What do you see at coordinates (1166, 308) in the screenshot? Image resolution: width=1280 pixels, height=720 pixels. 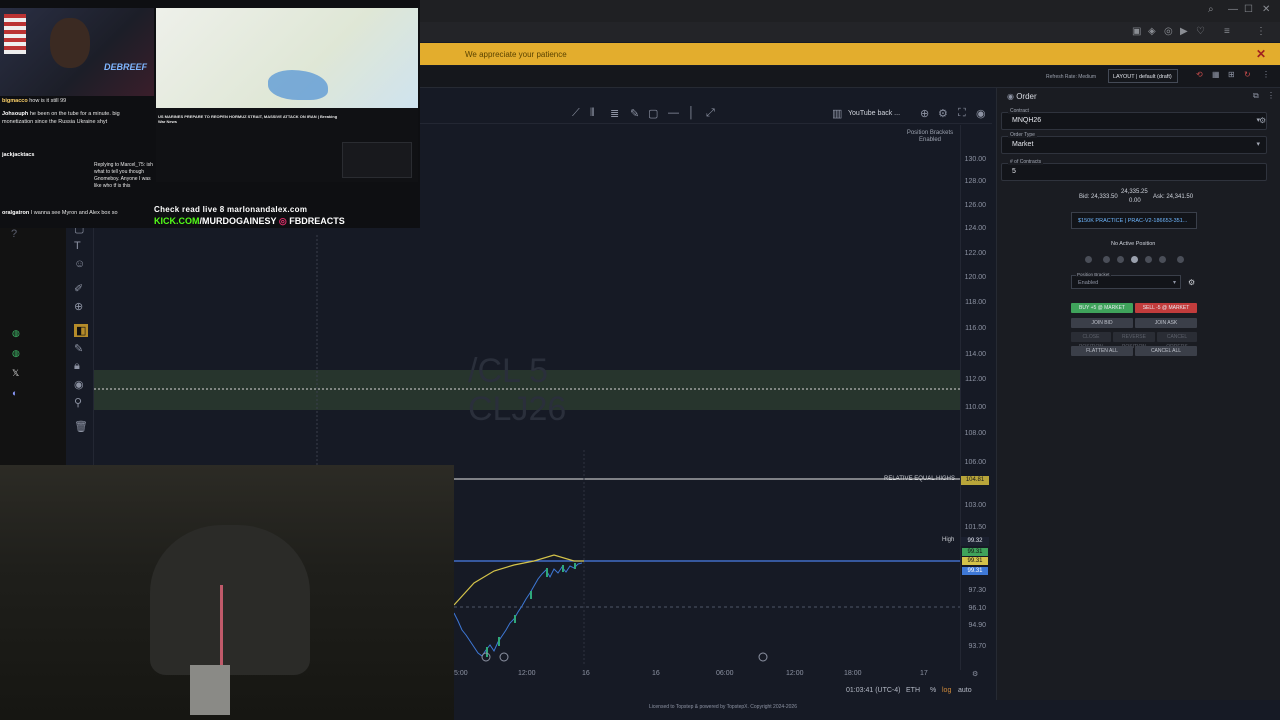 I see `sell-market-button: SELL -5 @ MARKET` at bounding box center [1166, 308].